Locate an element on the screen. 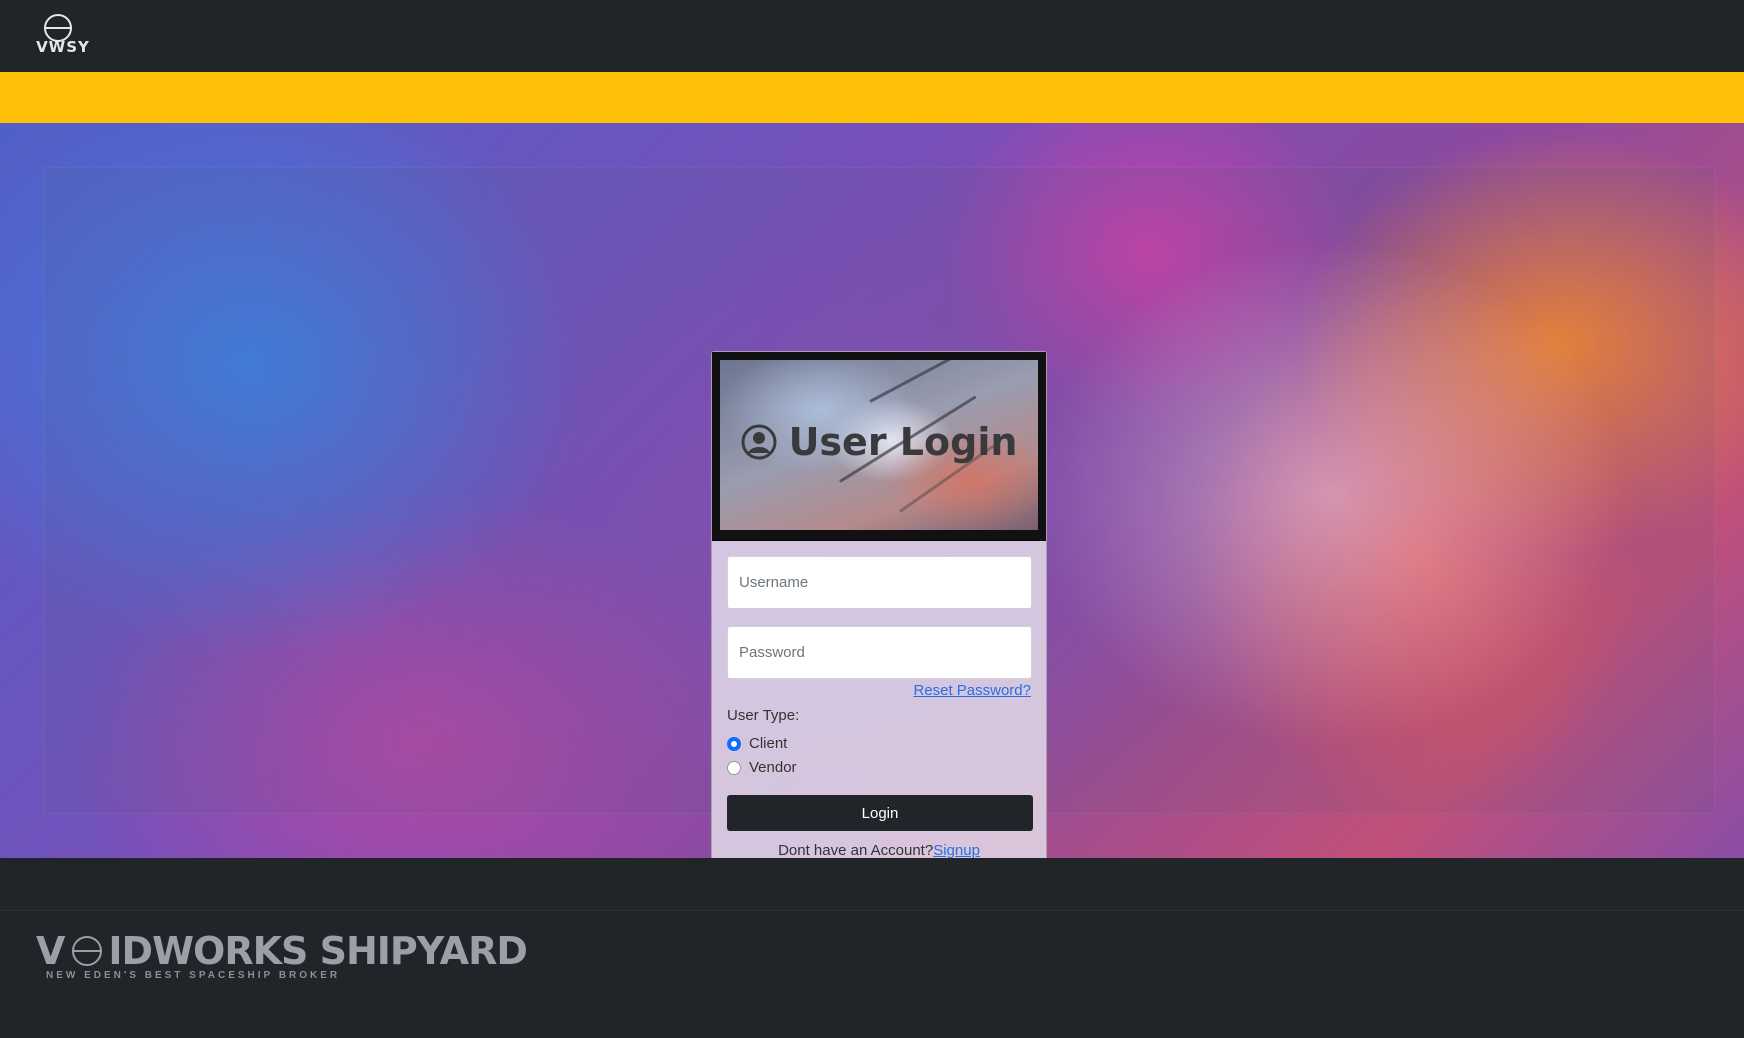 This screenshot has height=1038, width=1744. radio-vendor-label: Vendor is located at coordinates (773, 767).